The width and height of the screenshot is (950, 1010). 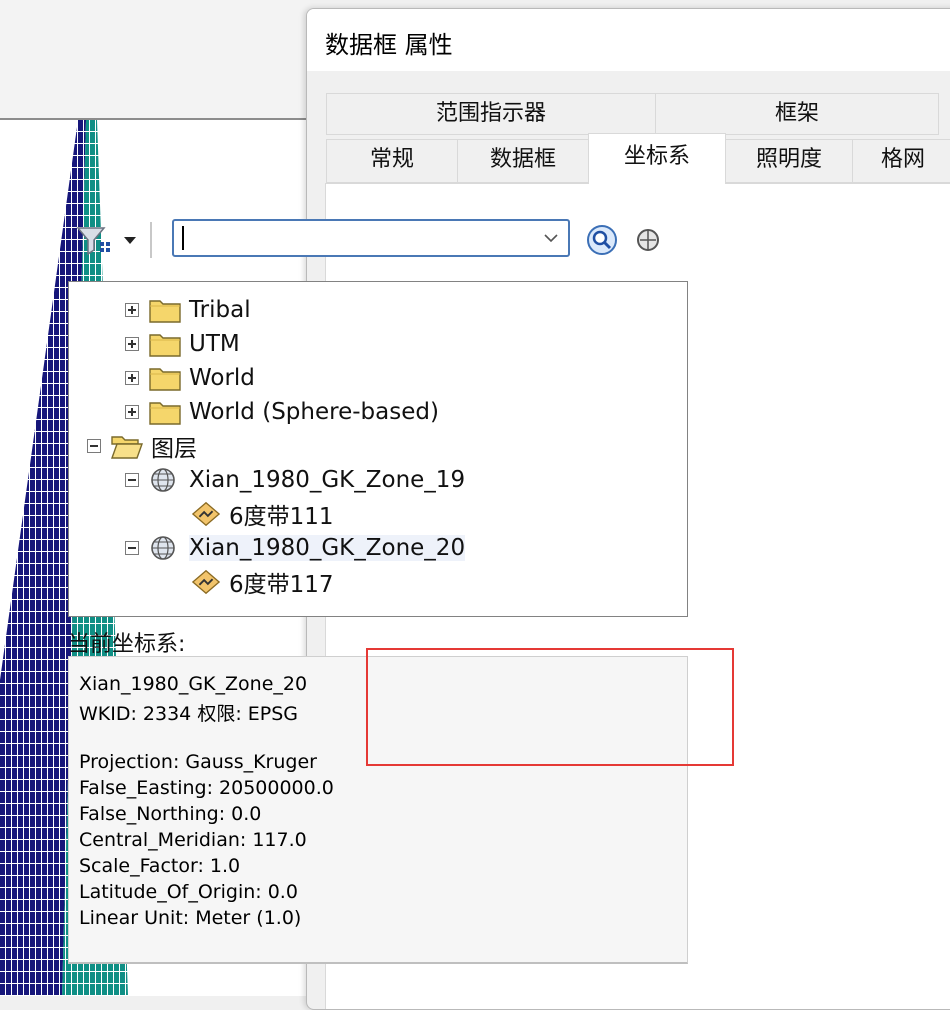 I want to click on tab-frame: 框架, so click(x=797, y=114).